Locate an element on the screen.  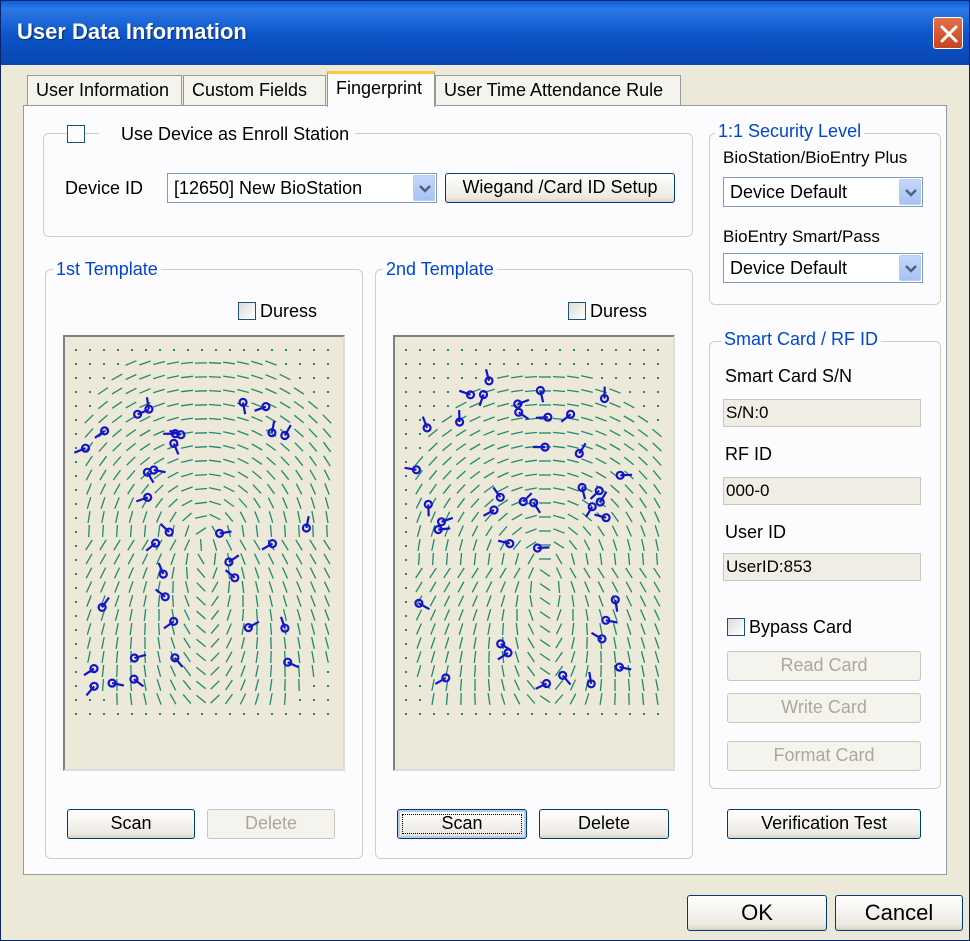
second-fingerprint-image is located at coordinates (534, 553).